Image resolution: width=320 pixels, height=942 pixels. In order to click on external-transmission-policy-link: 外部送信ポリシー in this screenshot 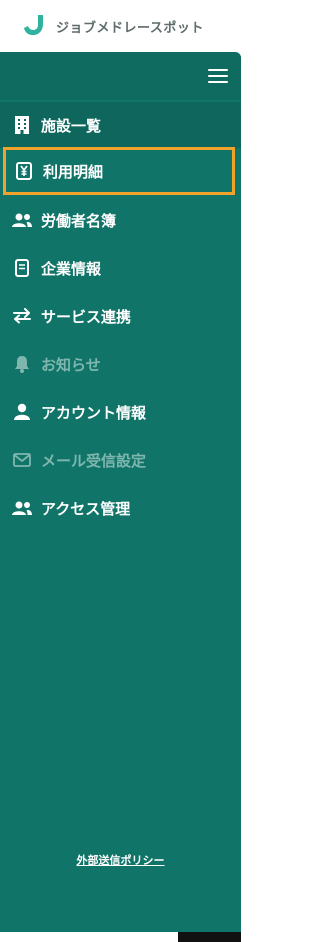, I will do `click(120, 860)`.